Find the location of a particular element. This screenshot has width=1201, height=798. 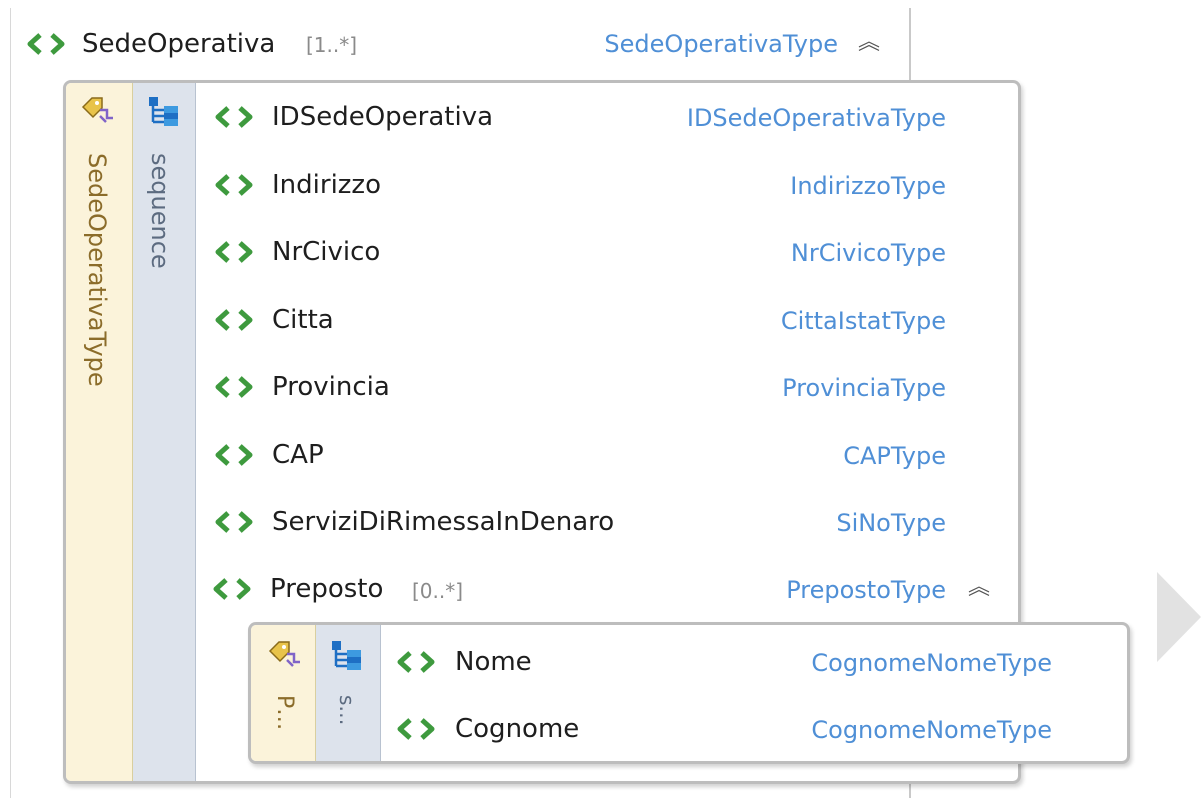

element-name: ServiziDiRimessaInDenaro is located at coordinates (443, 522).